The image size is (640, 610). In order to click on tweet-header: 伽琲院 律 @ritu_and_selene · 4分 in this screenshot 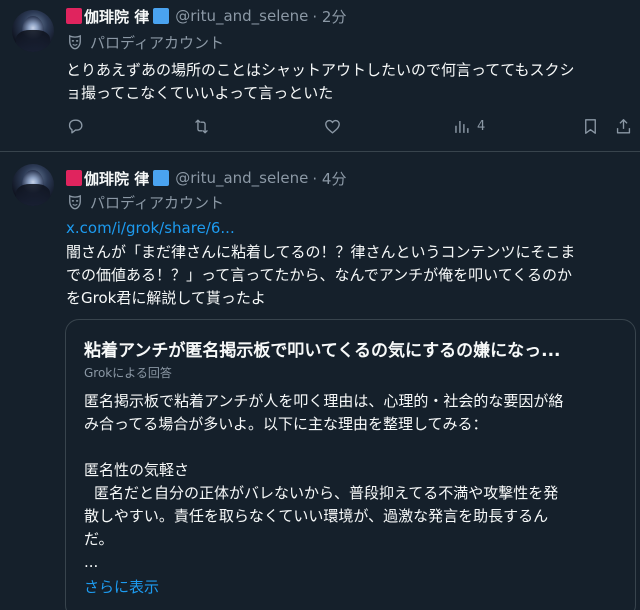, I will do `click(206, 178)`.